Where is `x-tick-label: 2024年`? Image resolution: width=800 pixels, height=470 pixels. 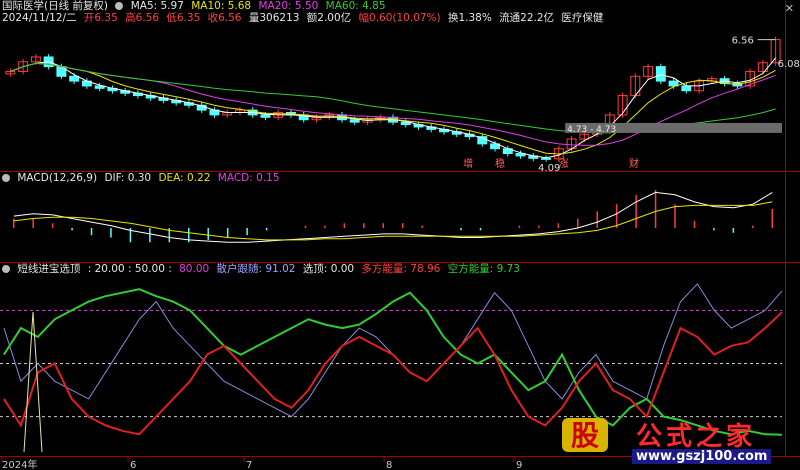
x-tick-label: 2024年 is located at coordinates (19, 464).